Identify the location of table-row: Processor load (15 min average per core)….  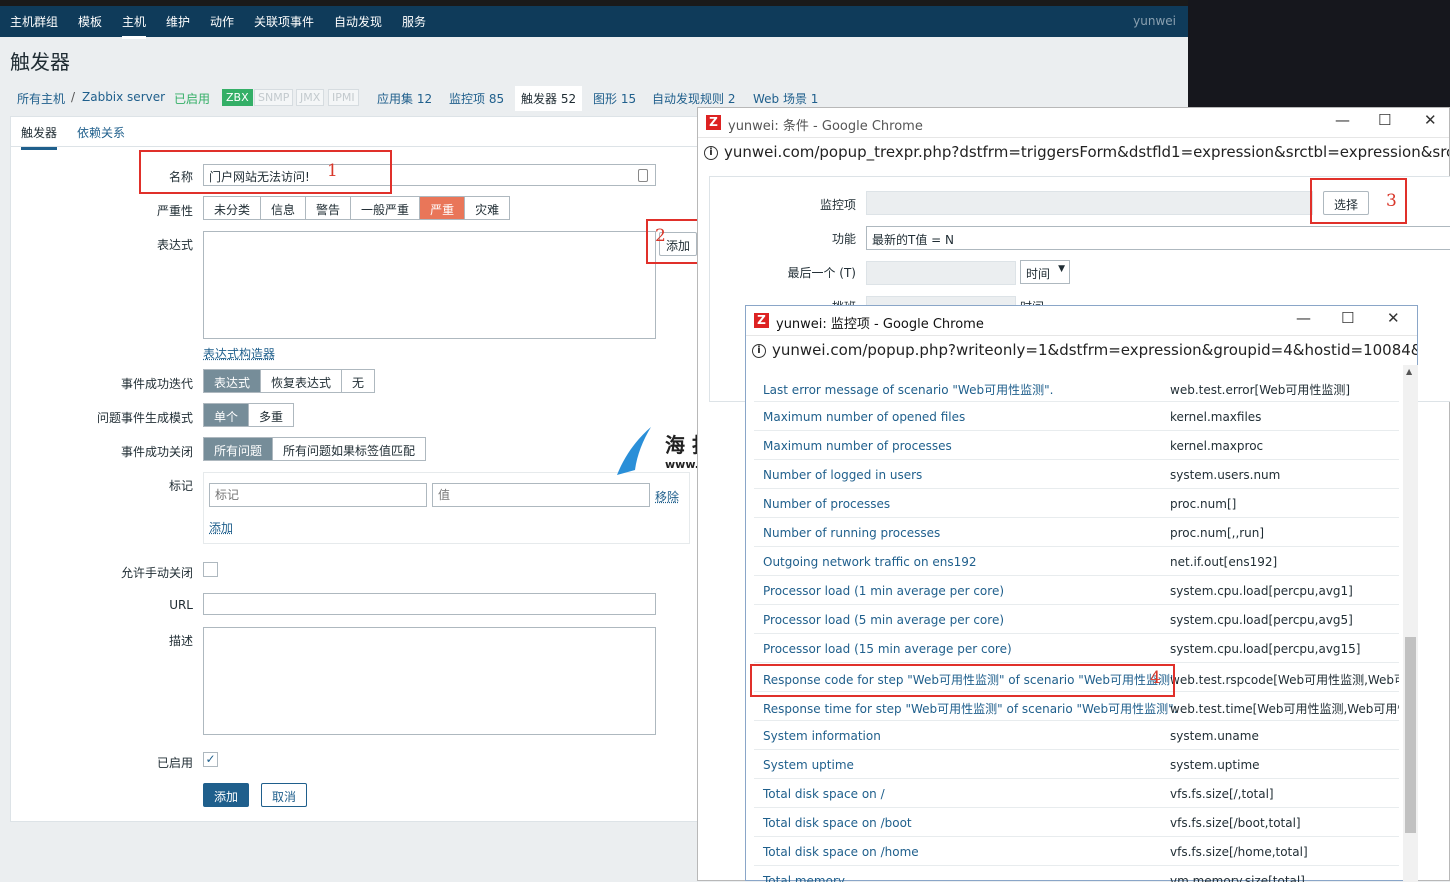
(1076, 648).